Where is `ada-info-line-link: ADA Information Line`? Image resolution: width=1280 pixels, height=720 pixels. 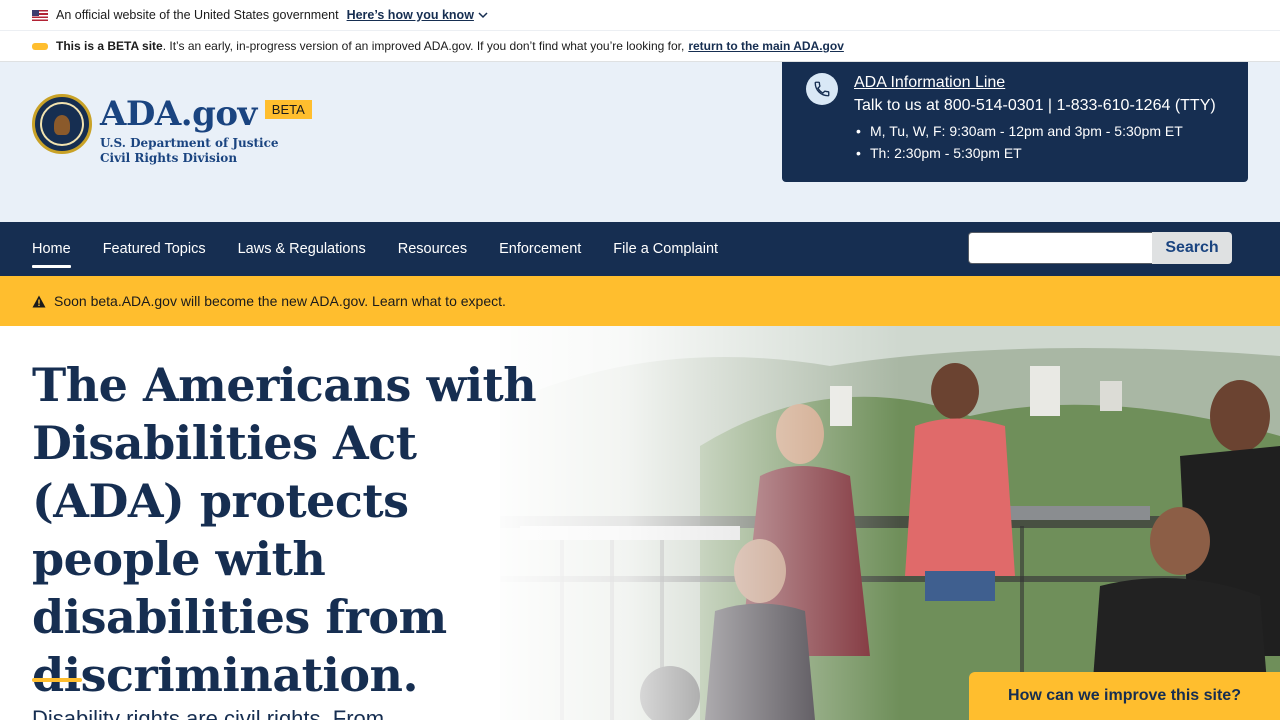
ada-info-line-link: ADA Information Line is located at coordinates (1035, 83).